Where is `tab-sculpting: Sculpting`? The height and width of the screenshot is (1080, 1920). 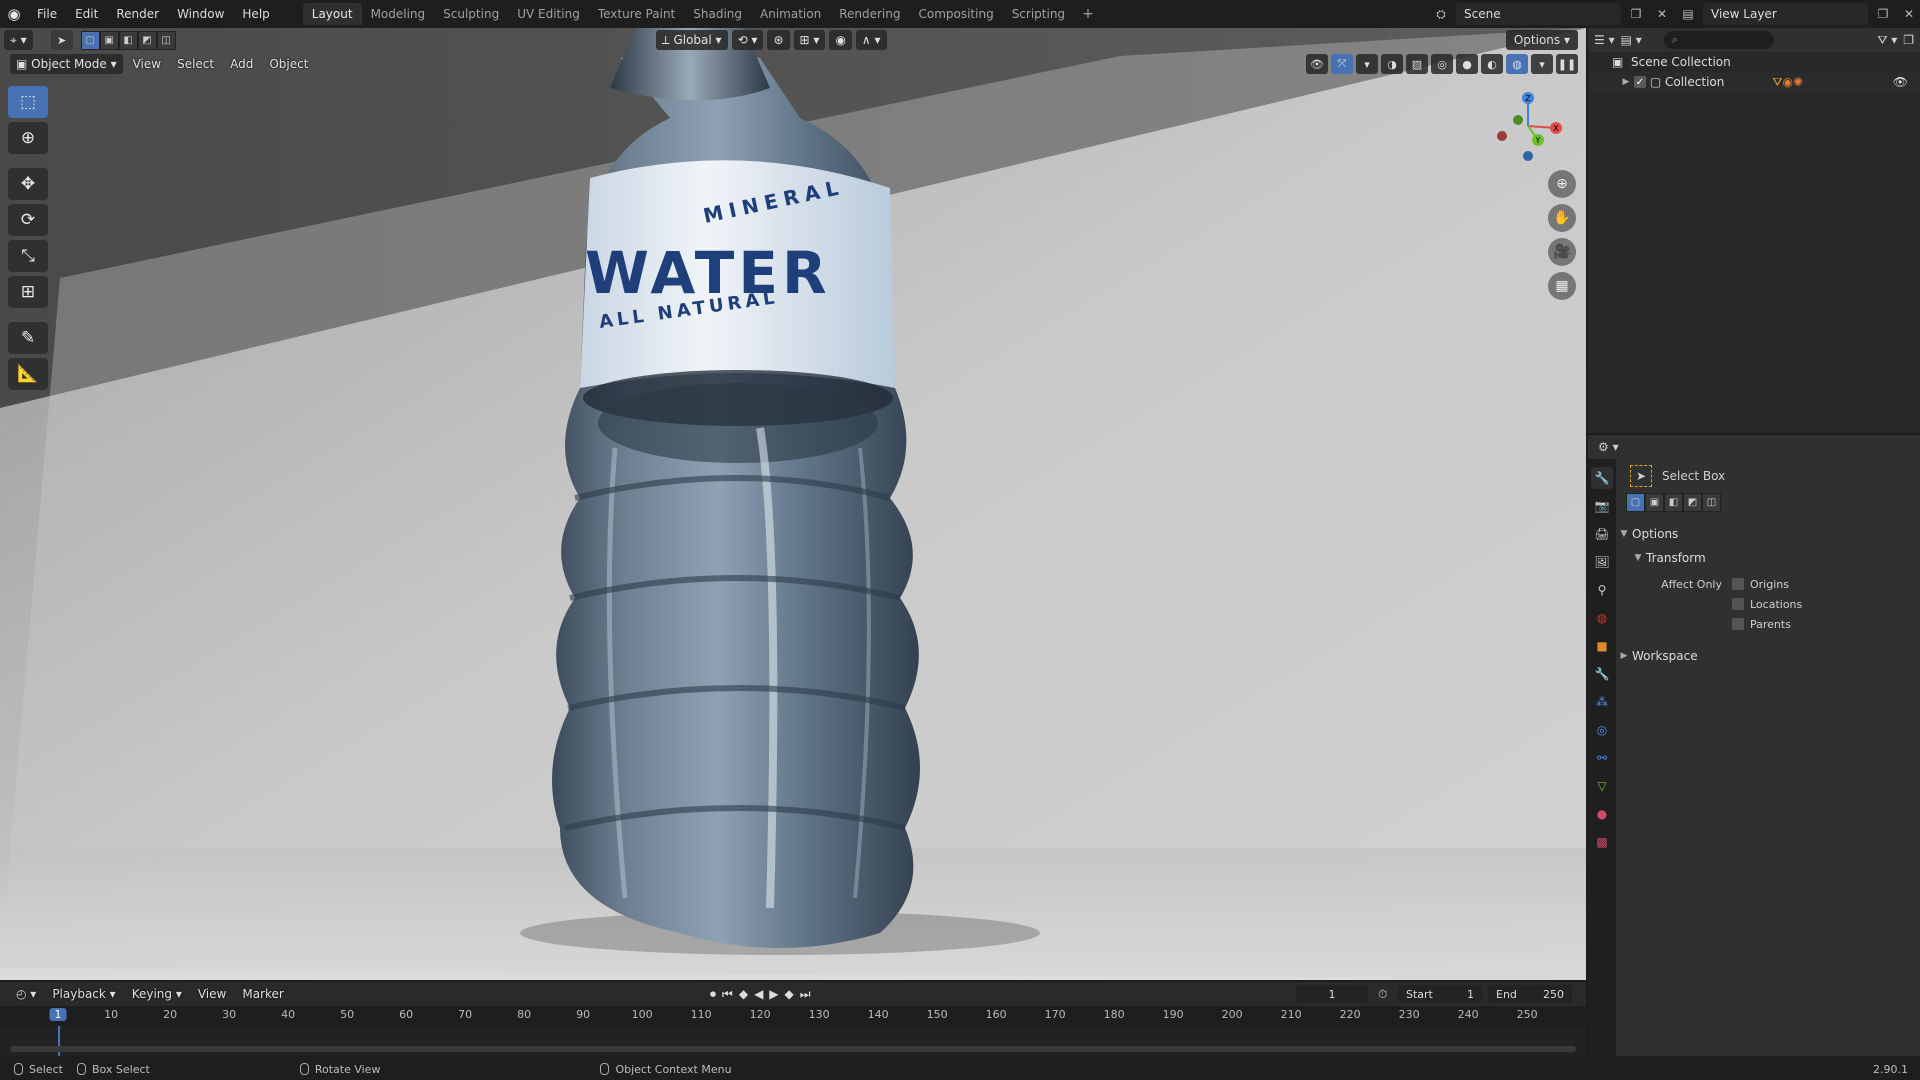
tab-sculpting: Sculpting is located at coordinates (471, 14).